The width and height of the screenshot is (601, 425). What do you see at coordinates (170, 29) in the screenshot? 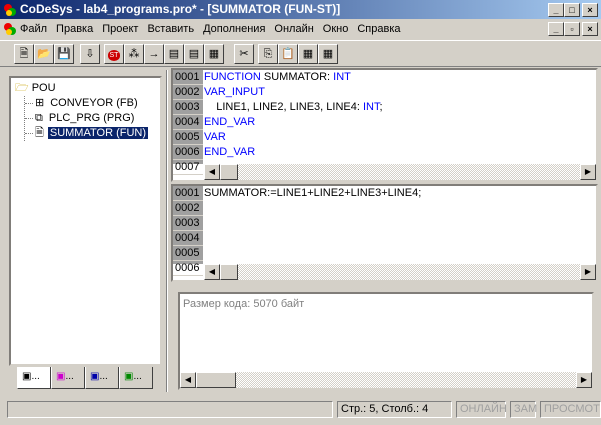
I see `menu-item: Вставить` at bounding box center [170, 29].